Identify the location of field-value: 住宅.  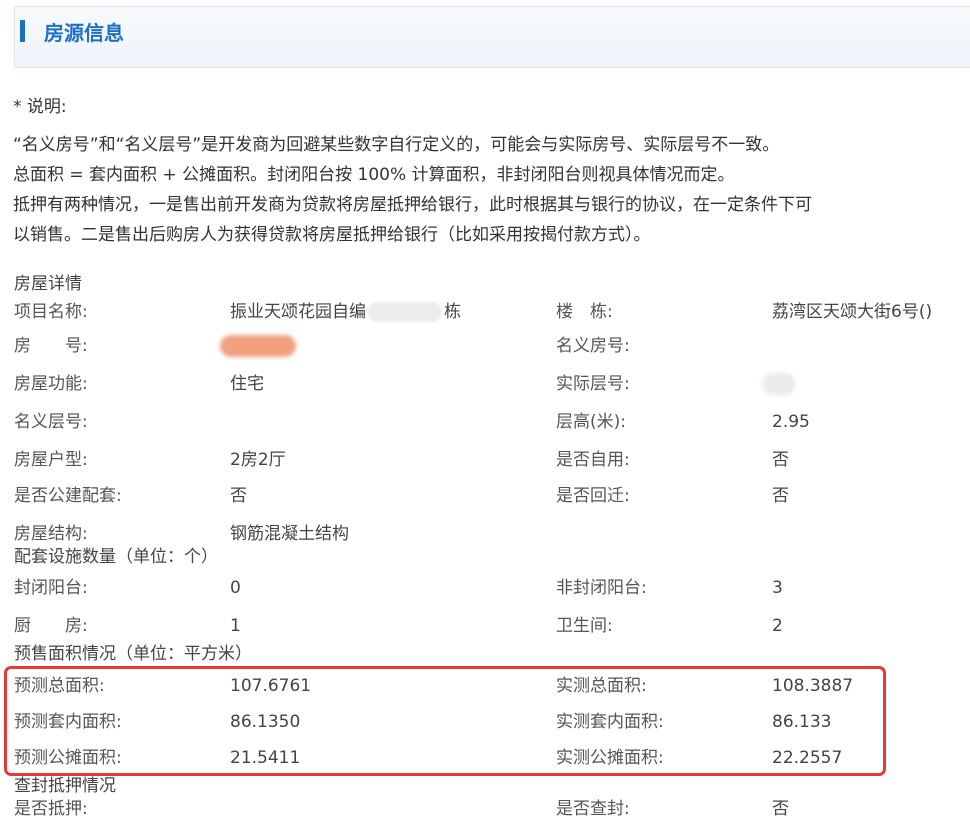
(247, 384).